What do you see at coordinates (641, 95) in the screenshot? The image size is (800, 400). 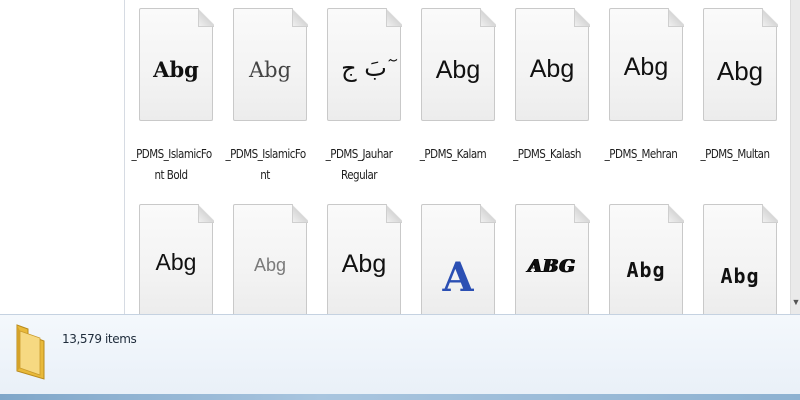 I see `font-file-tile: Abg _PDMS_Mehran` at bounding box center [641, 95].